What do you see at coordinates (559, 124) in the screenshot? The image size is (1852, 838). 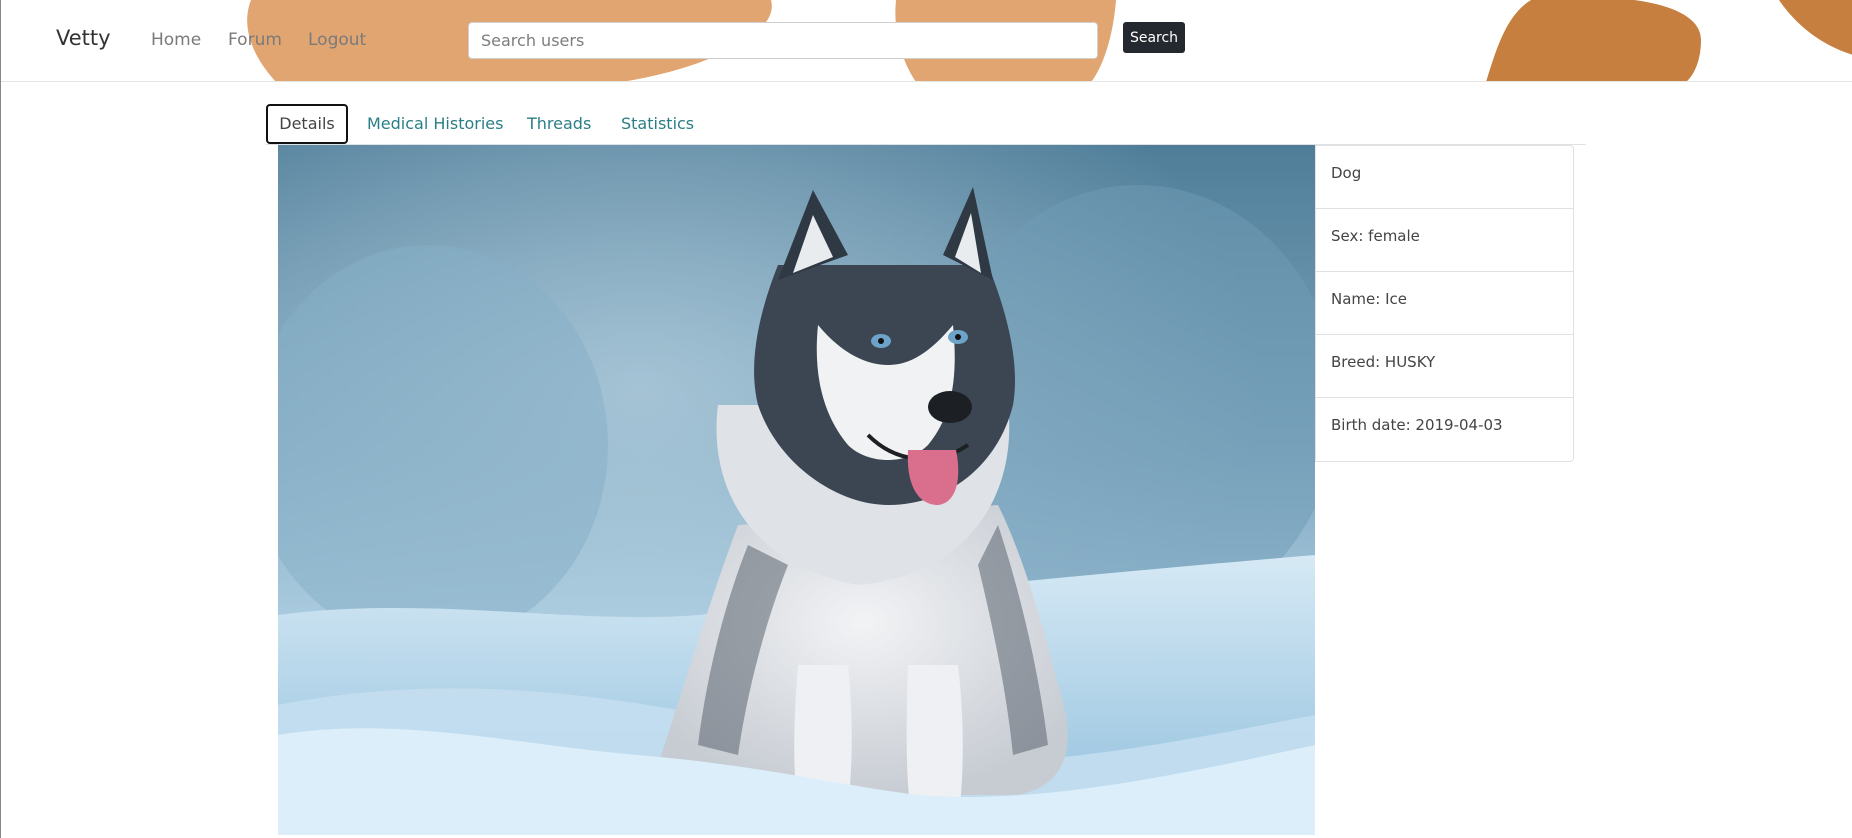 I see `tab-threads: Threads` at bounding box center [559, 124].